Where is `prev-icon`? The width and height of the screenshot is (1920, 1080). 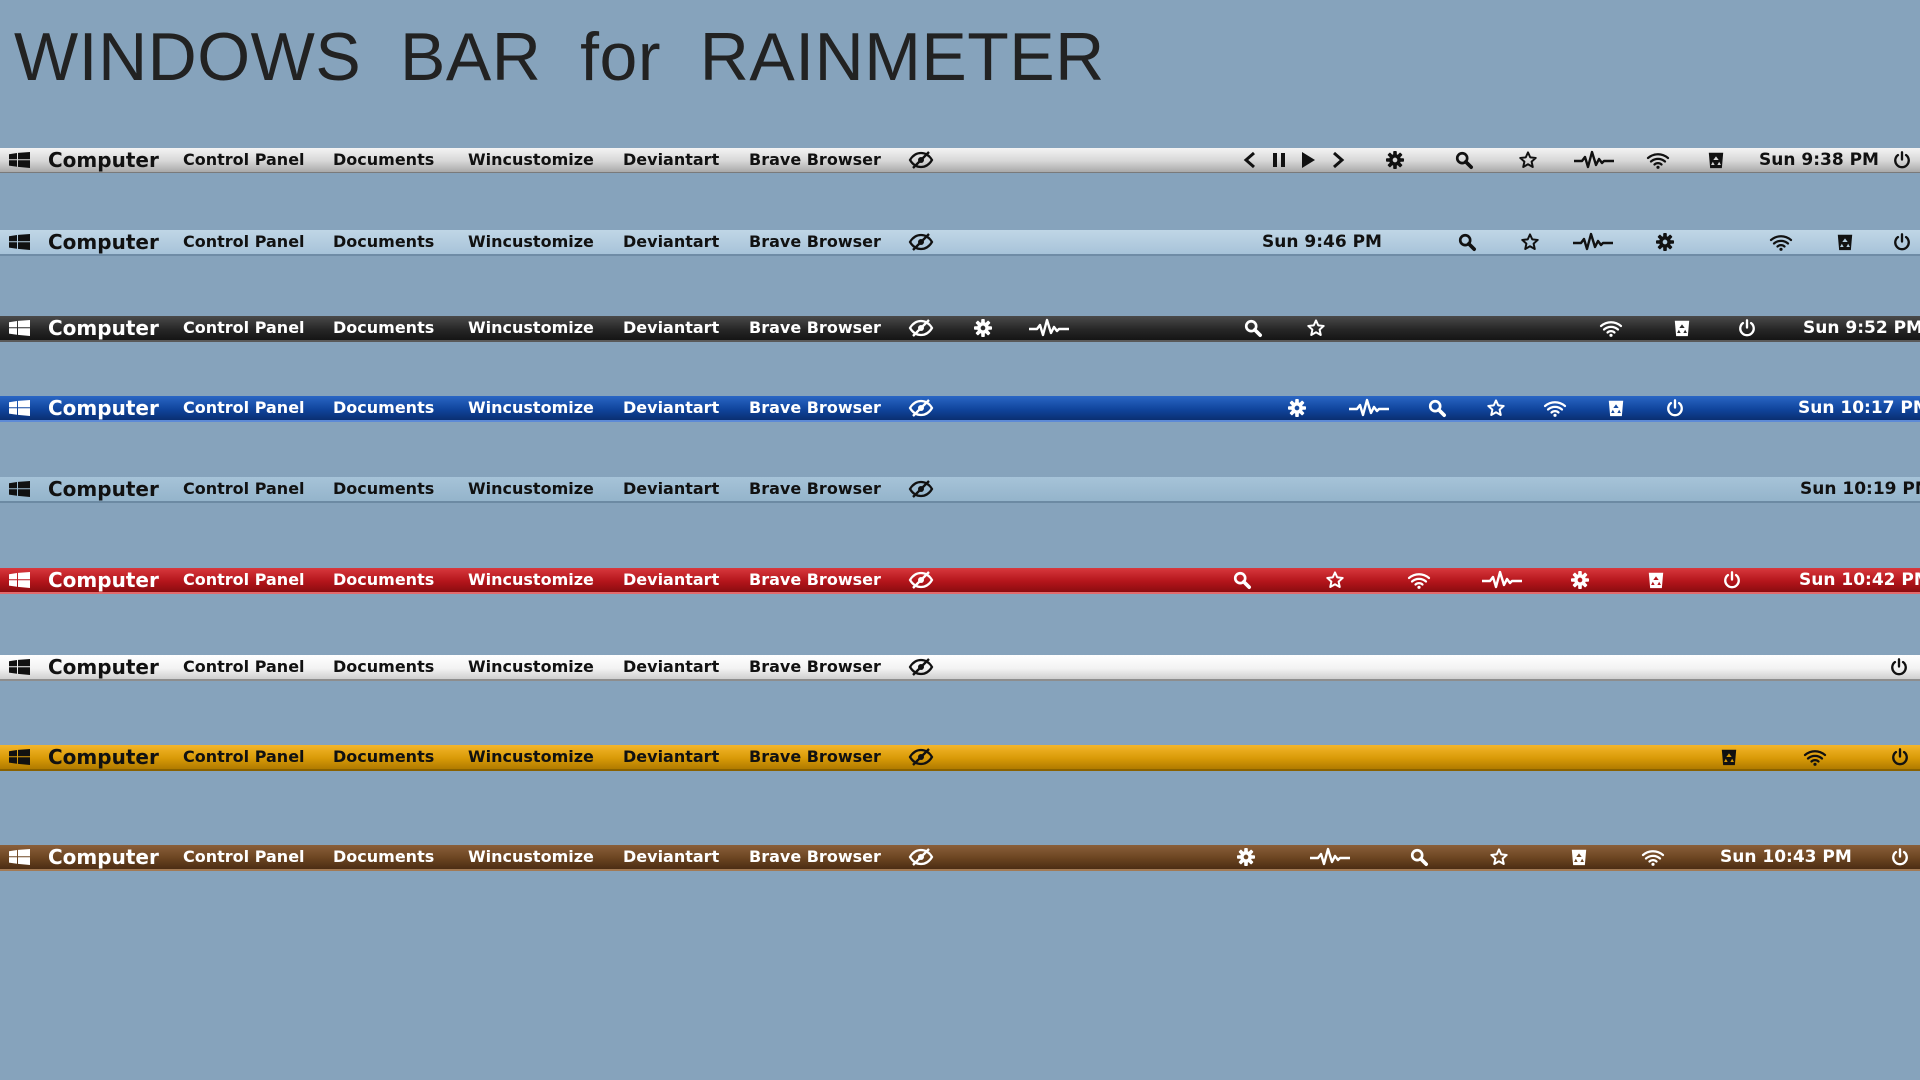 prev-icon is located at coordinates (1250, 160).